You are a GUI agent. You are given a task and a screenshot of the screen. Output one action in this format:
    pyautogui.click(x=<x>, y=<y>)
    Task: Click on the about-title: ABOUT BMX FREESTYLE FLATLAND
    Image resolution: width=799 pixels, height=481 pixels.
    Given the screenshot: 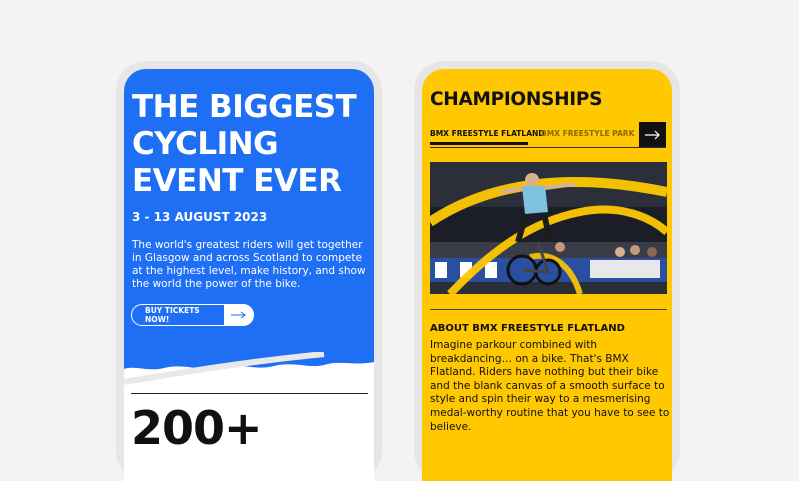 What is the action you would take?
    pyautogui.click(x=527, y=328)
    